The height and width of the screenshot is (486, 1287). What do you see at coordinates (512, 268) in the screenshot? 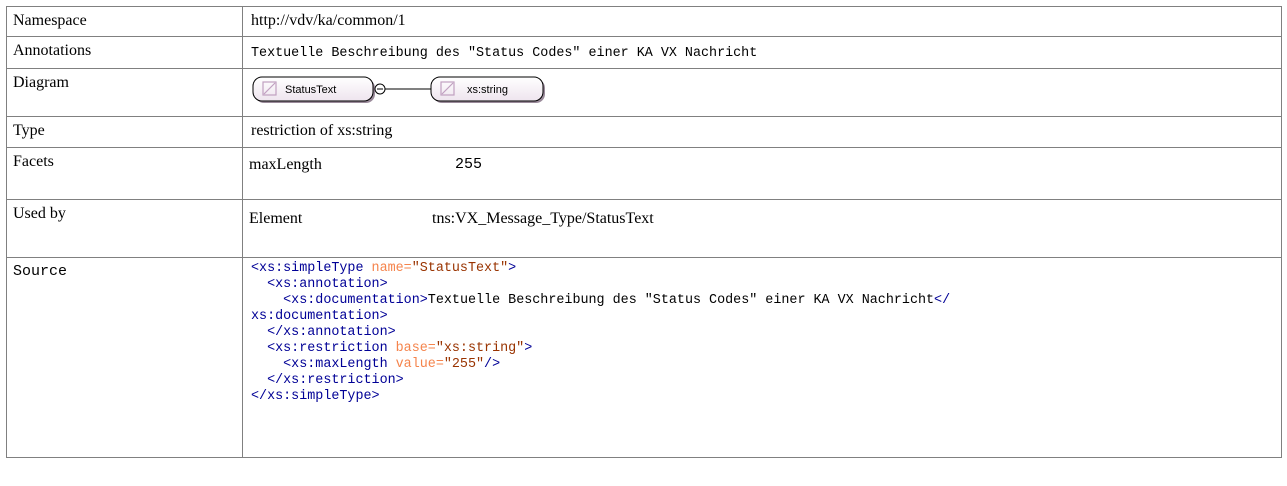
I see `src-l1-close: >` at bounding box center [512, 268].